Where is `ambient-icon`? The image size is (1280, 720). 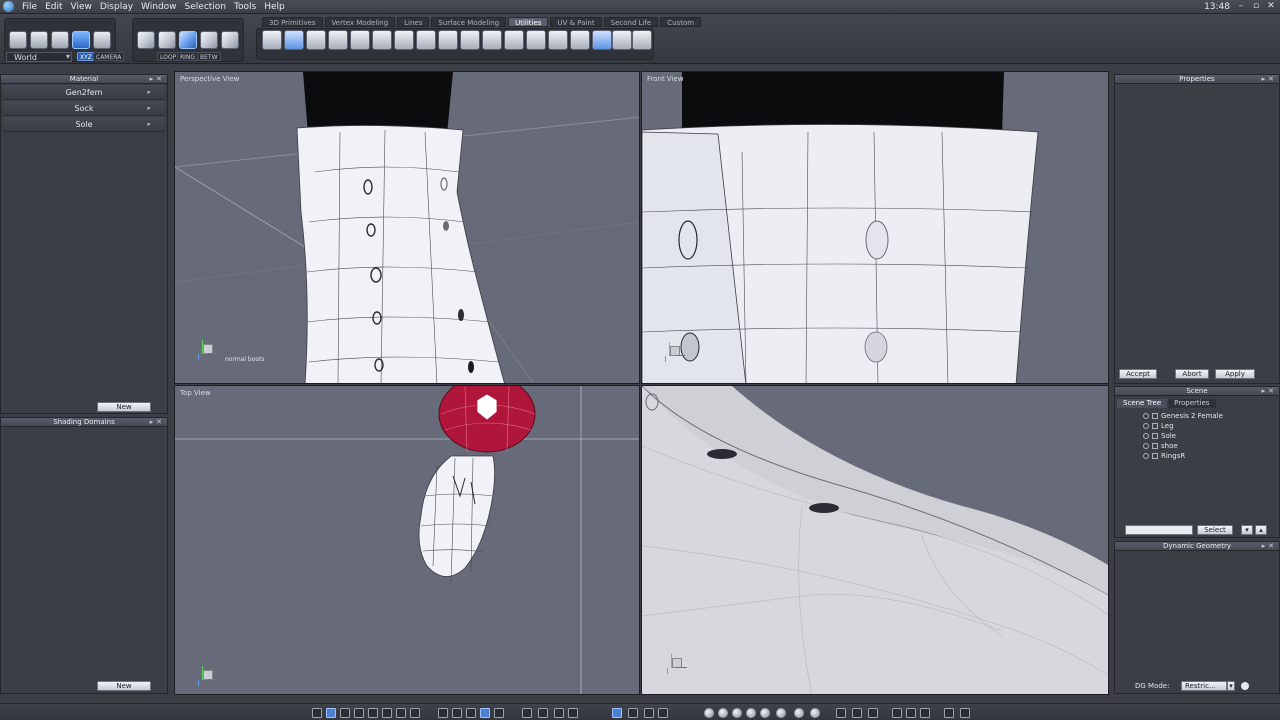 ambient-icon is located at coordinates (897, 713).